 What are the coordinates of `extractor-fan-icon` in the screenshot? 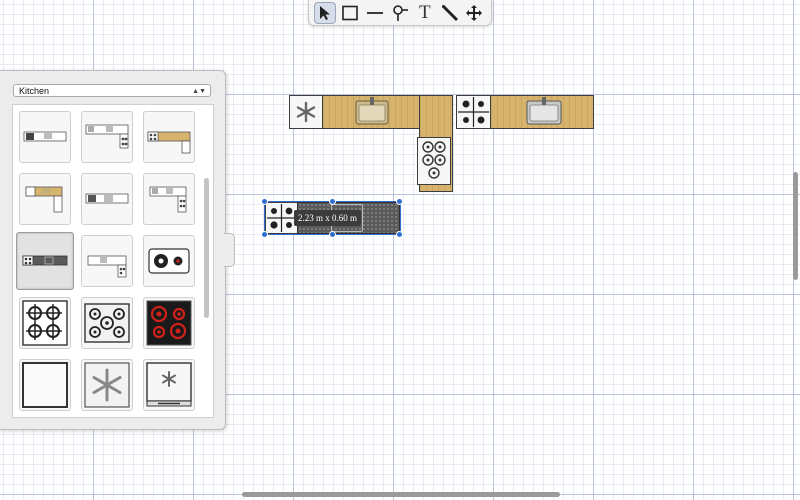 It's located at (107, 385).